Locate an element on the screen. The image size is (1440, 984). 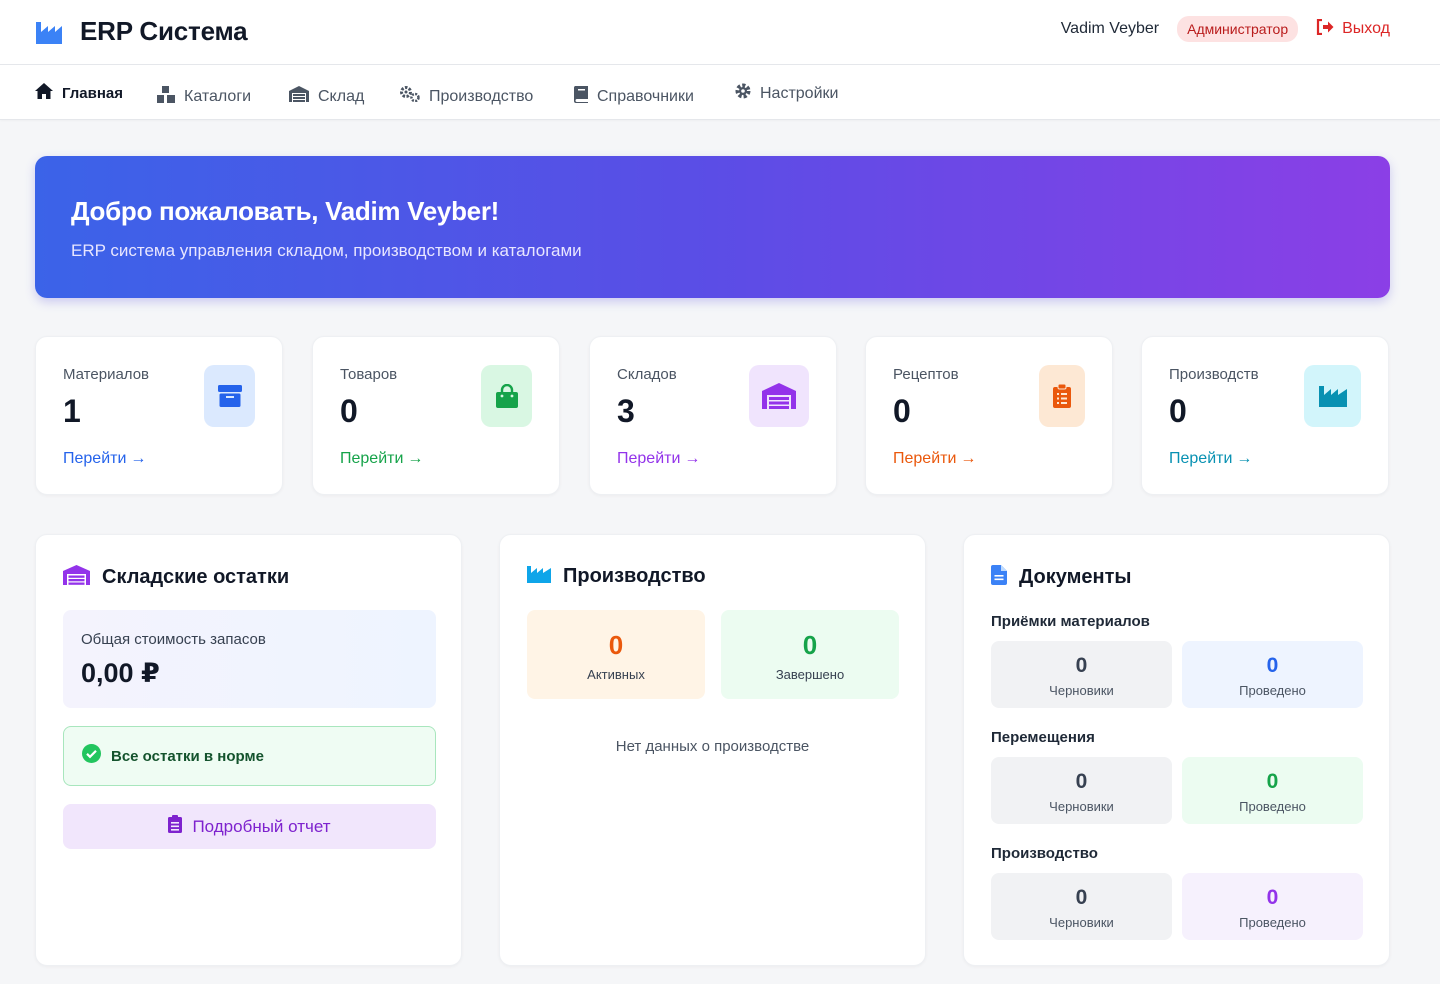
nav-item-settings: Настройки is located at coordinates (786, 93).